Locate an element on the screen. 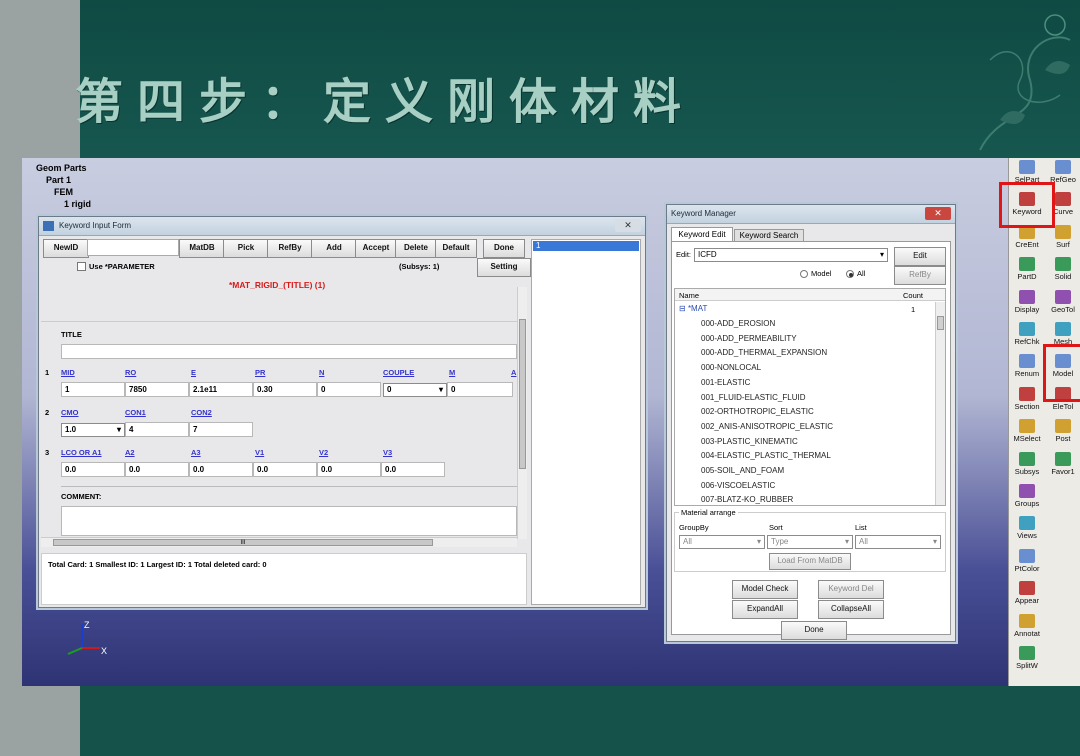 The height and width of the screenshot is (756, 1080). collapse-all-button: CollapseAll is located at coordinates (851, 609).